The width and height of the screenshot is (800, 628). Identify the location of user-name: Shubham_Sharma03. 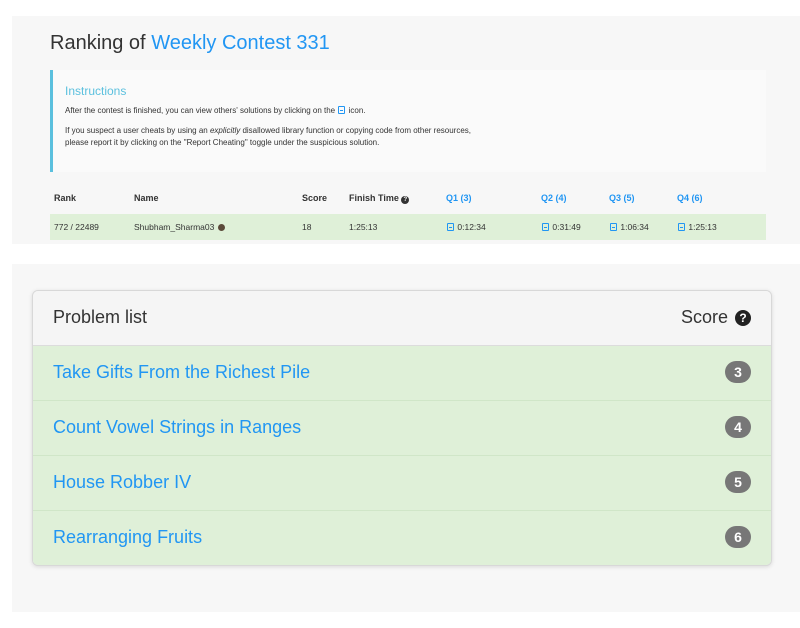
(174, 227).